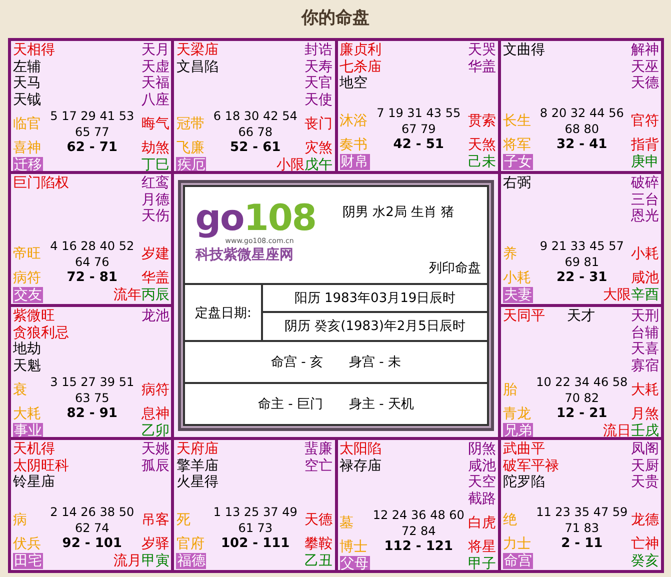  Describe the element at coordinates (482, 449) in the screenshot. I see `star-name: 阴煞` at that location.